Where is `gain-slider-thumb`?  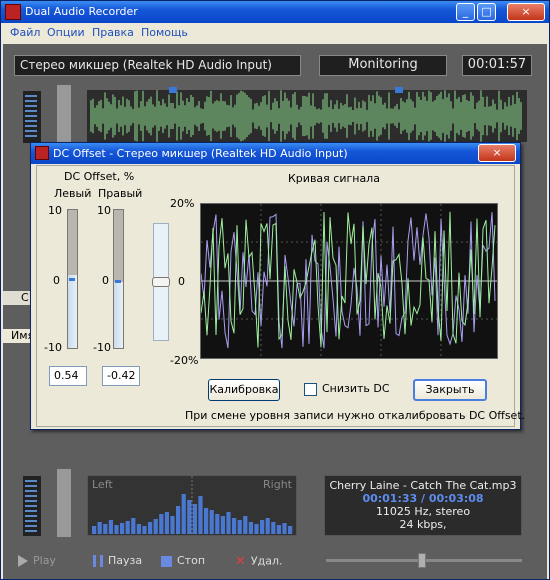 gain-slider-thumb is located at coordinates (161, 282).